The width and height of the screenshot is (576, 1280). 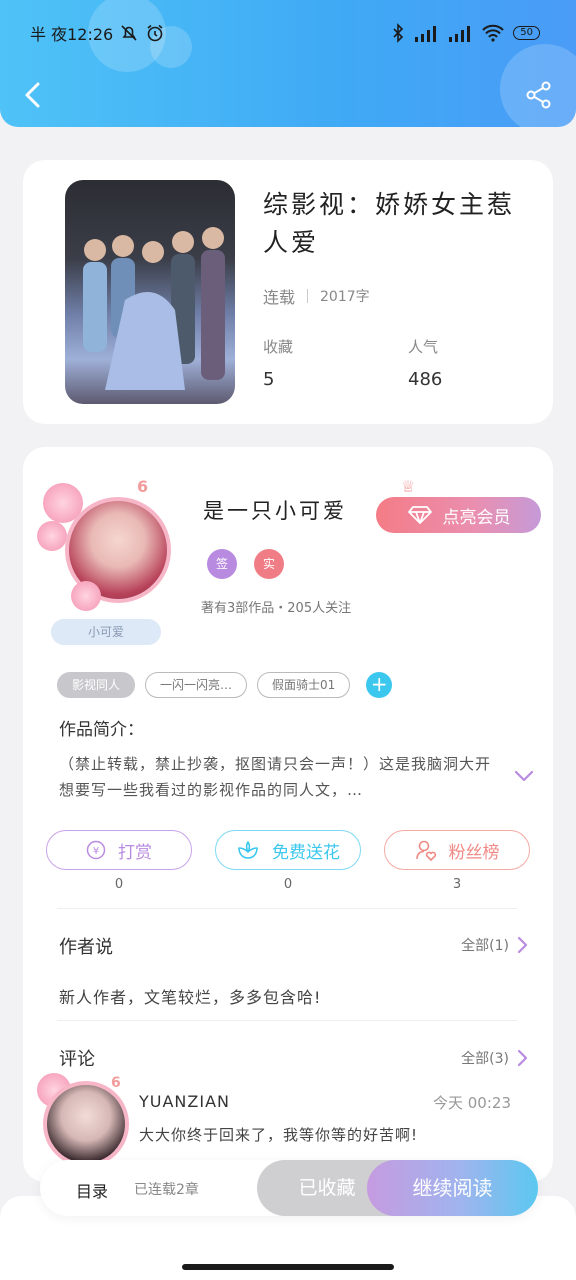 I want to click on verified-badge: 实, so click(x=269, y=564).